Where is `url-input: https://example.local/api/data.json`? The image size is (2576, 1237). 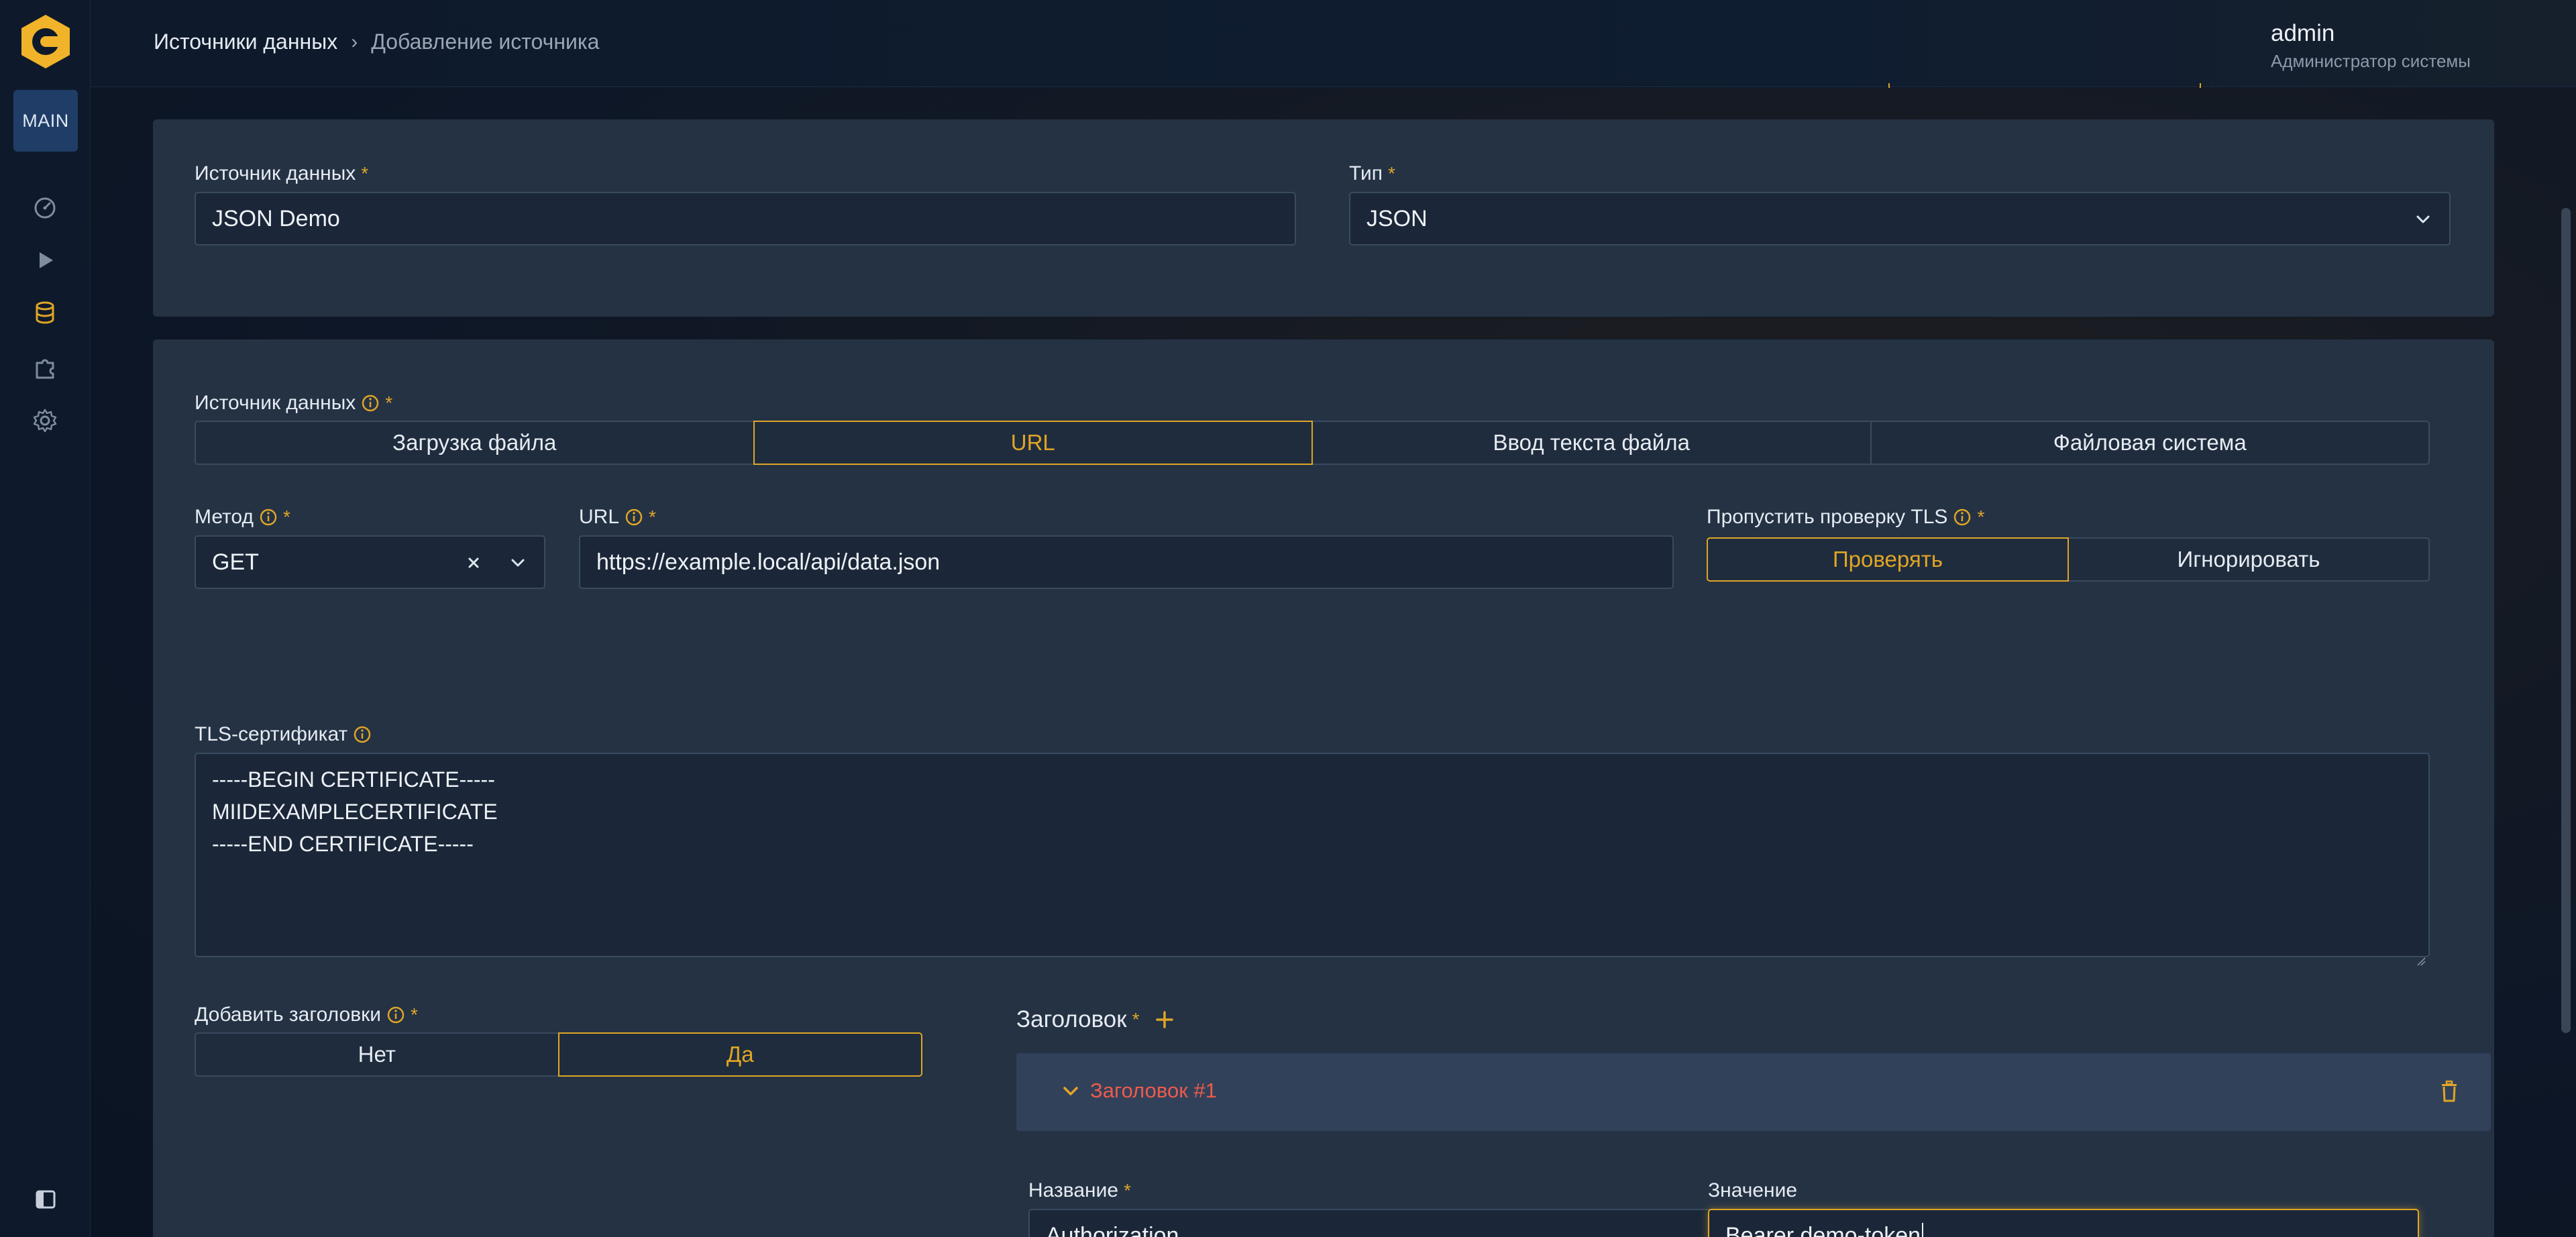
url-input: https://example.local/api/data.json is located at coordinates (1126, 562).